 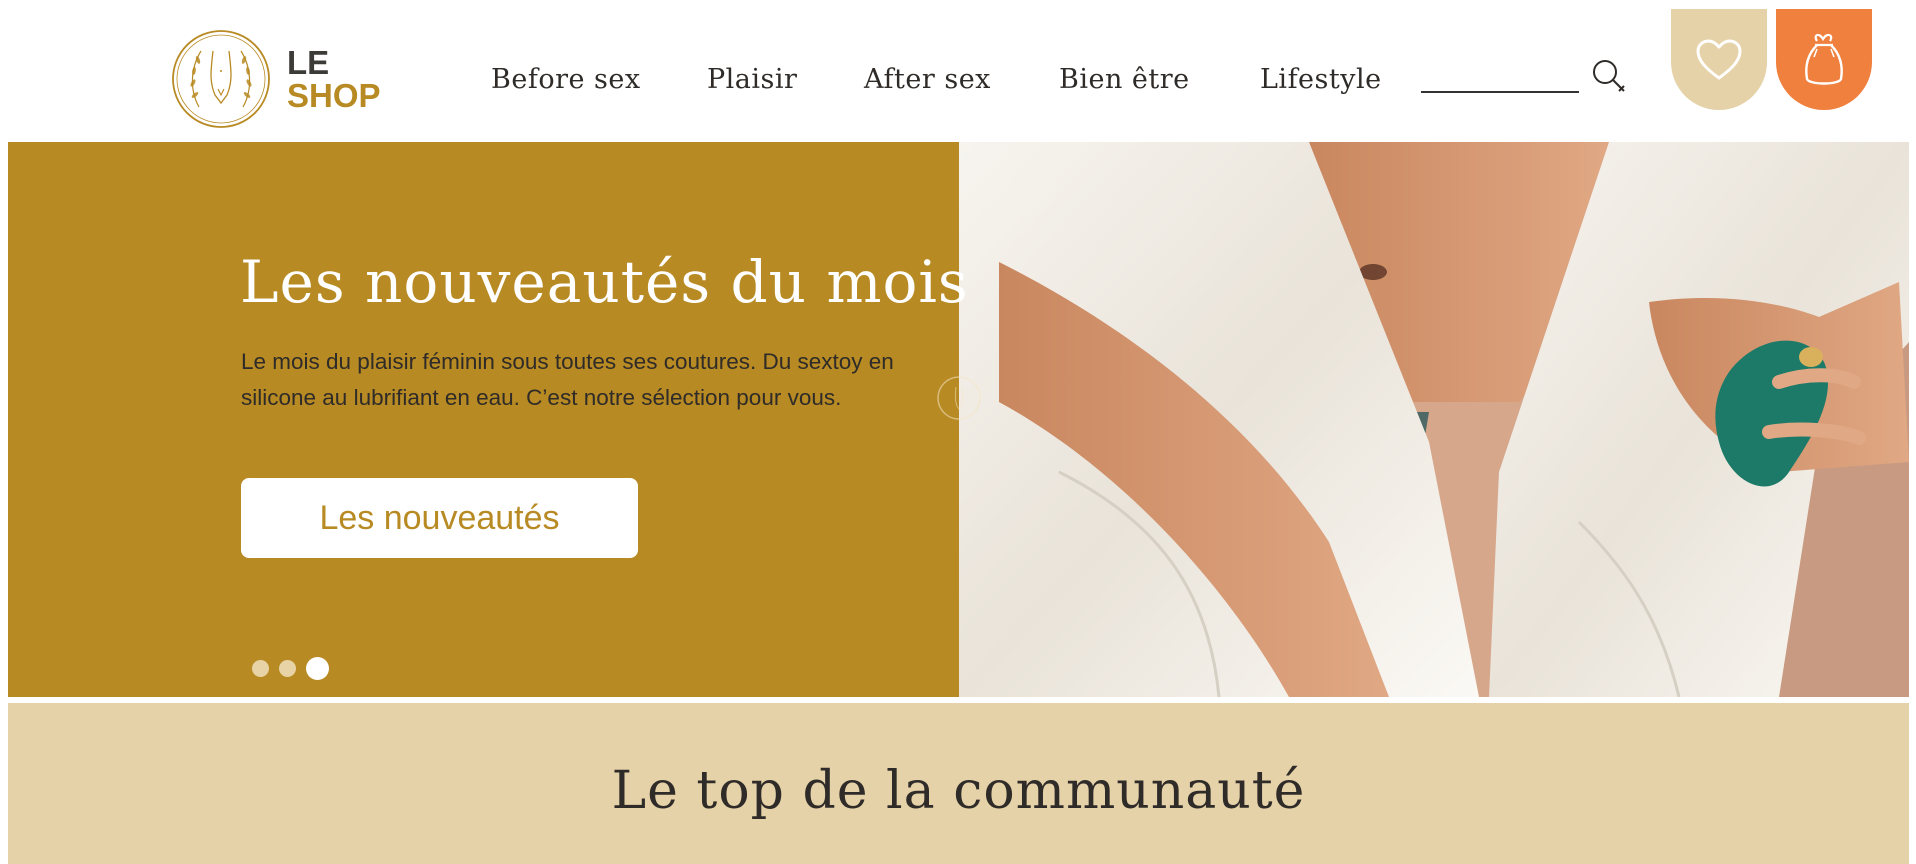 What do you see at coordinates (959, 398) in the screenshot?
I see `seal-watermark-icon` at bounding box center [959, 398].